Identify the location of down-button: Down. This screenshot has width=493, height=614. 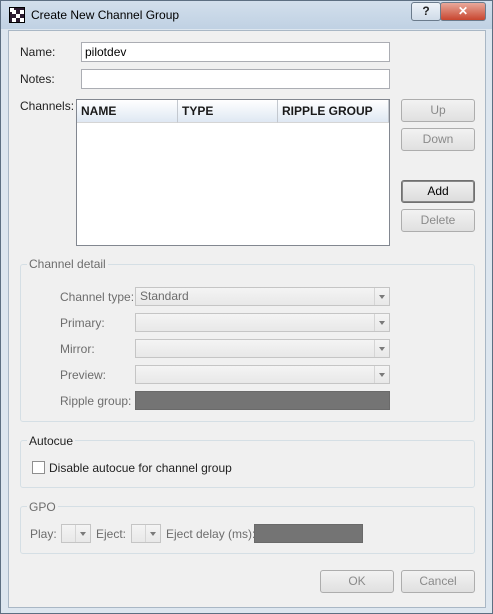
(438, 139).